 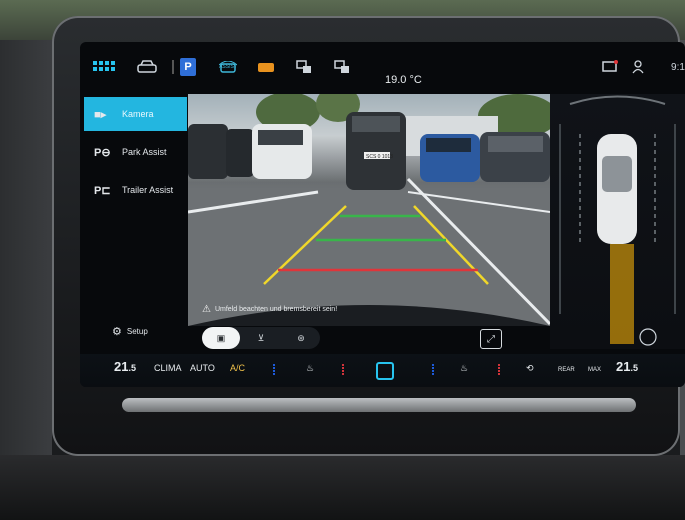 What do you see at coordinates (102, 152) in the screenshot?
I see `park-assist-icon: P⊖` at bounding box center [102, 152].